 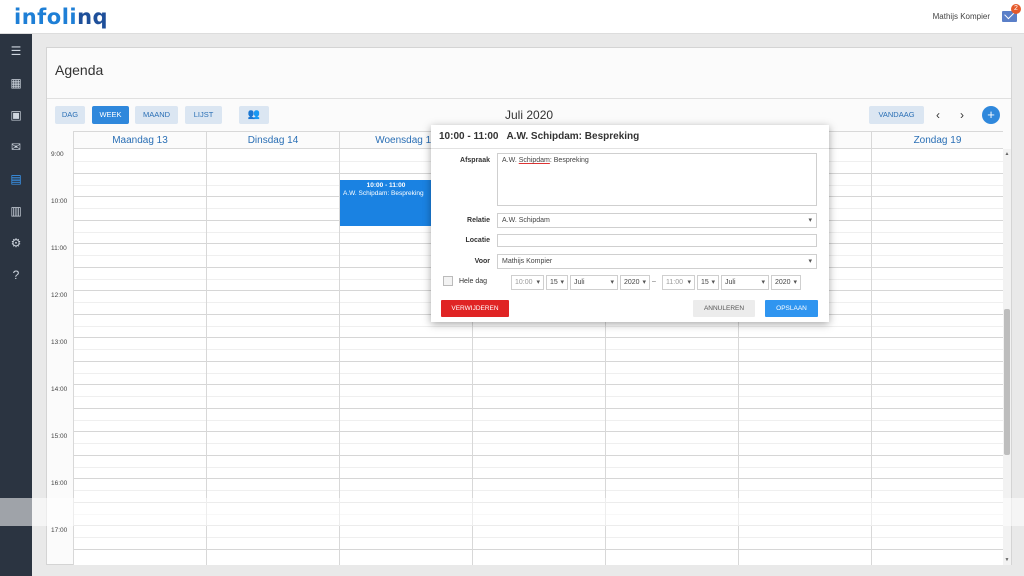 I want to click on relatie-label: Relatie, so click(x=478, y=220).